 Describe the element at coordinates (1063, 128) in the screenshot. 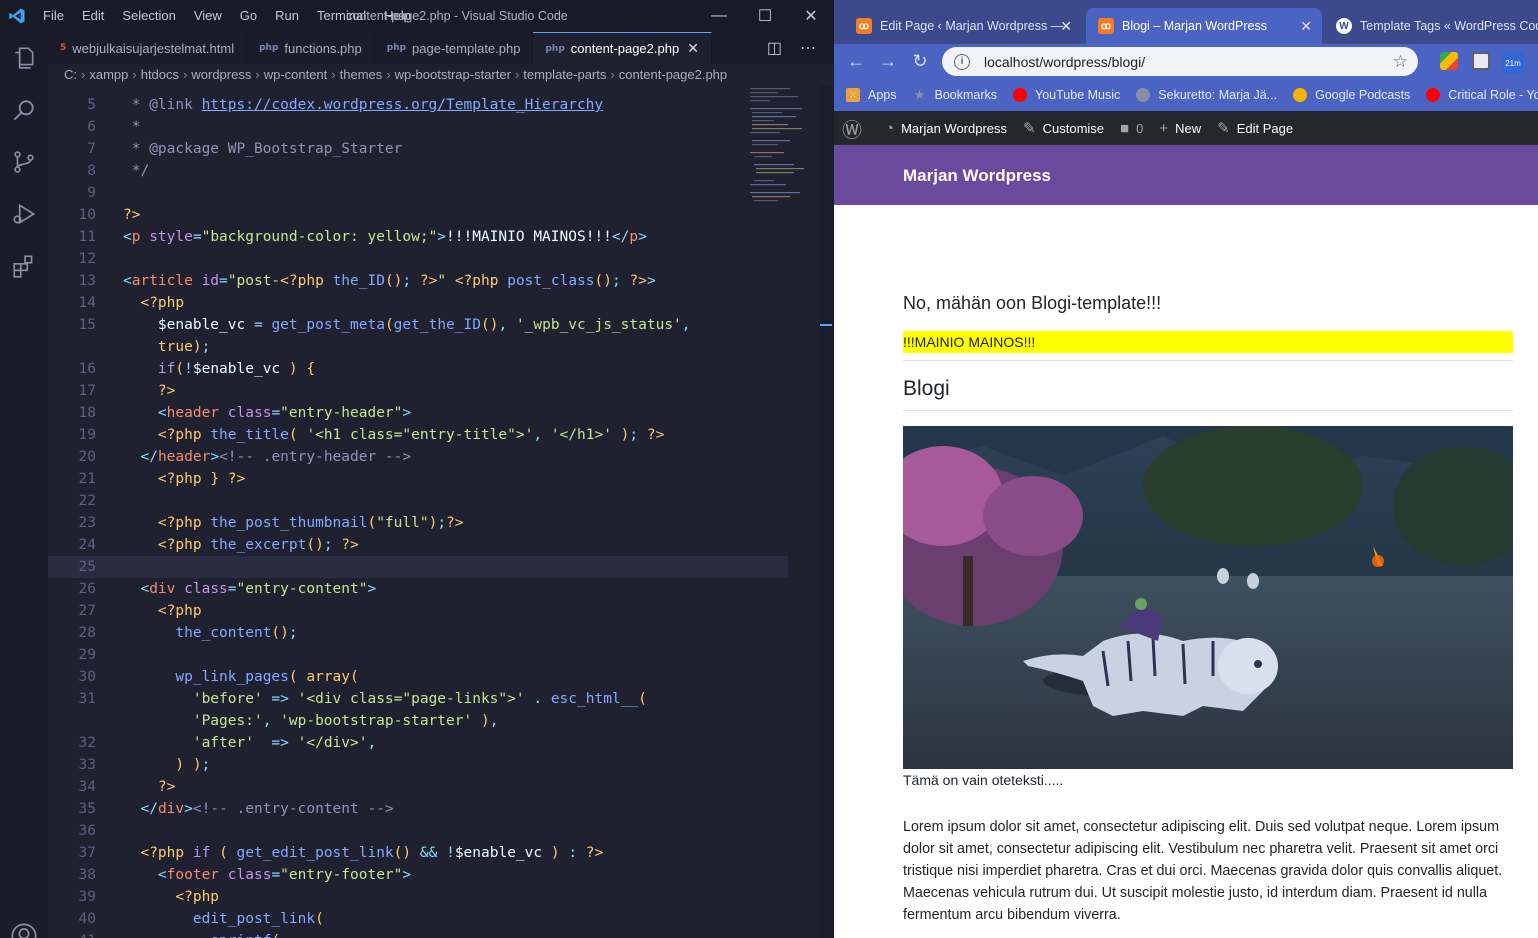

I see `admin-bar-item: ✎ Customise` at that location.